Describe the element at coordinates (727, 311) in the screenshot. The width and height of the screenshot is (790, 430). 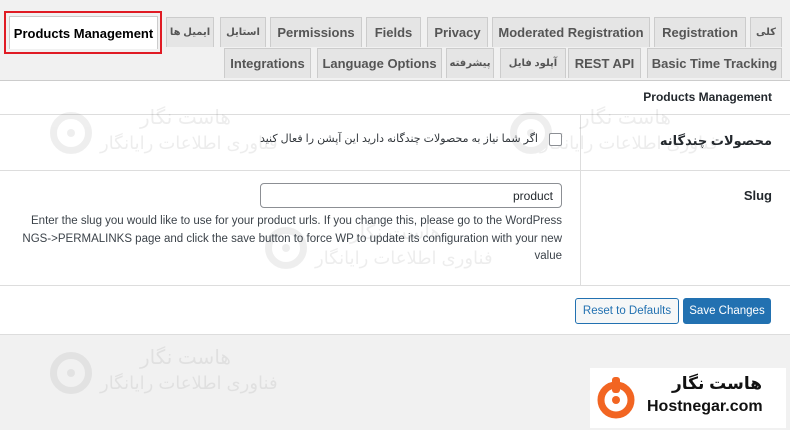
I see `save-changes-button: Save Changes` at that location.